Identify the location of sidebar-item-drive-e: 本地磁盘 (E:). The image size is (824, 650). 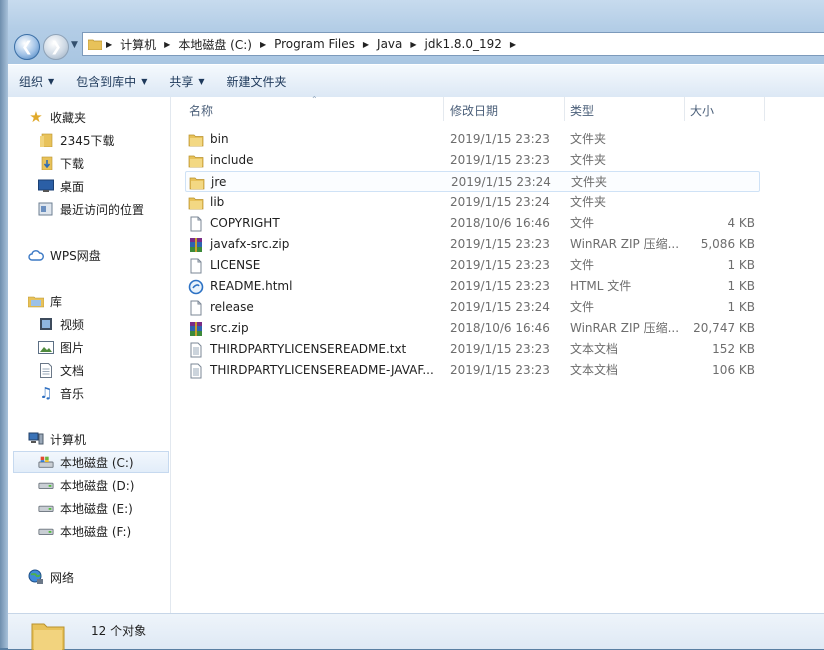
(85, 508).